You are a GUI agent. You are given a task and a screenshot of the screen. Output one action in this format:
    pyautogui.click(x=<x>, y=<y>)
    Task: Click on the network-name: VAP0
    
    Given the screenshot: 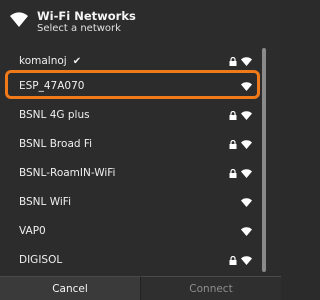 What is the action you would take?
    pyautogui.click(x=32, y=231)
    